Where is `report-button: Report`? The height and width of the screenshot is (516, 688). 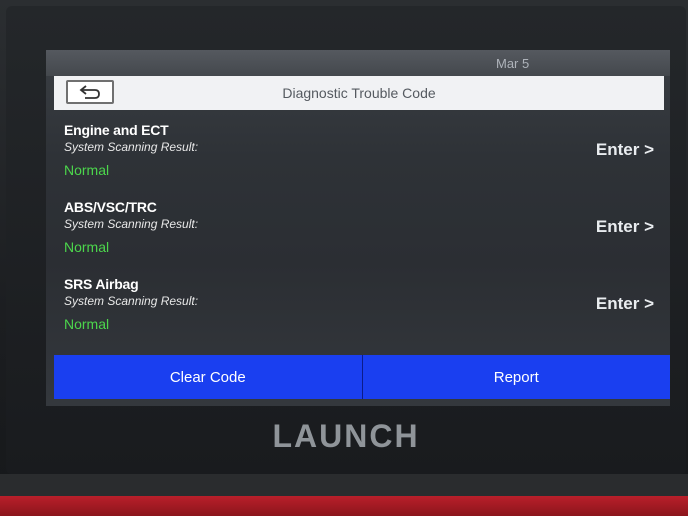 report-button: Report is located at coordinates (516, 377).